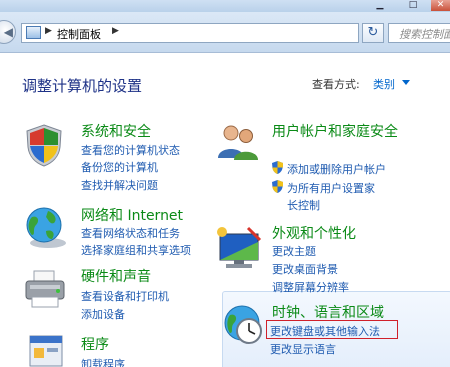 The height and width of the screenshot is (367, 450). I want to click on link-network-status: 查看网络状态和任务, so click(130, 233).